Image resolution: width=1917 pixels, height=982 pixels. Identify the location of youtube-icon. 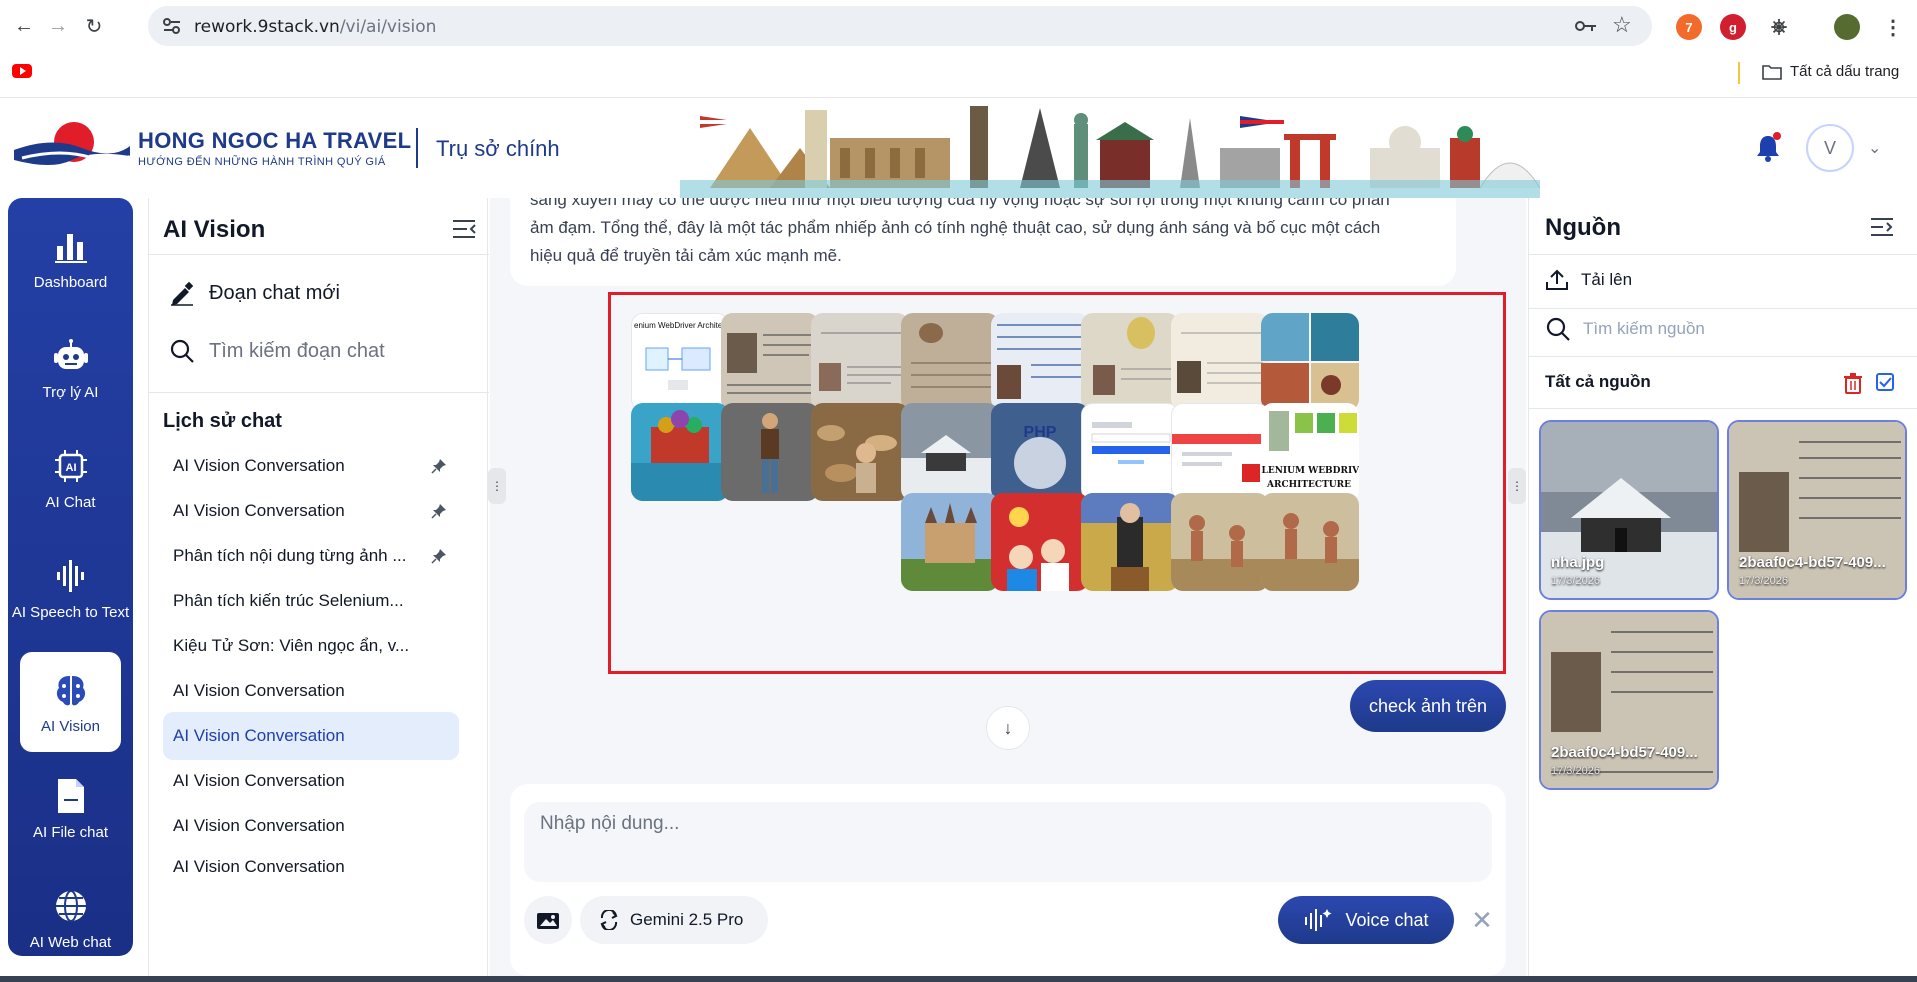
(22, 71).